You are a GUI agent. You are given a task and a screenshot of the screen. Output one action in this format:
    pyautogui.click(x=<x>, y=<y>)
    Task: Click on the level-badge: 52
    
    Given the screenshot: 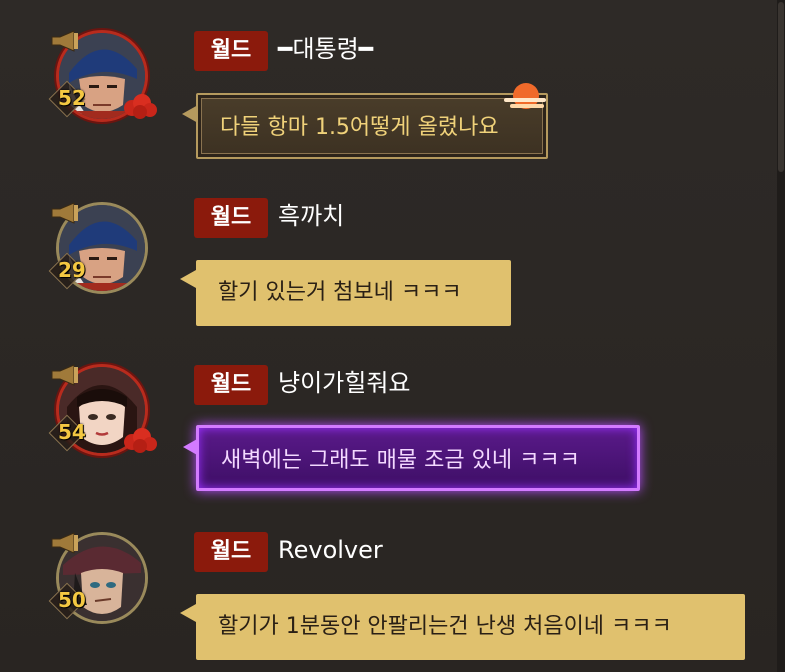 What is the action you would take?
    pyautogui.click(x=71, y=99)
    